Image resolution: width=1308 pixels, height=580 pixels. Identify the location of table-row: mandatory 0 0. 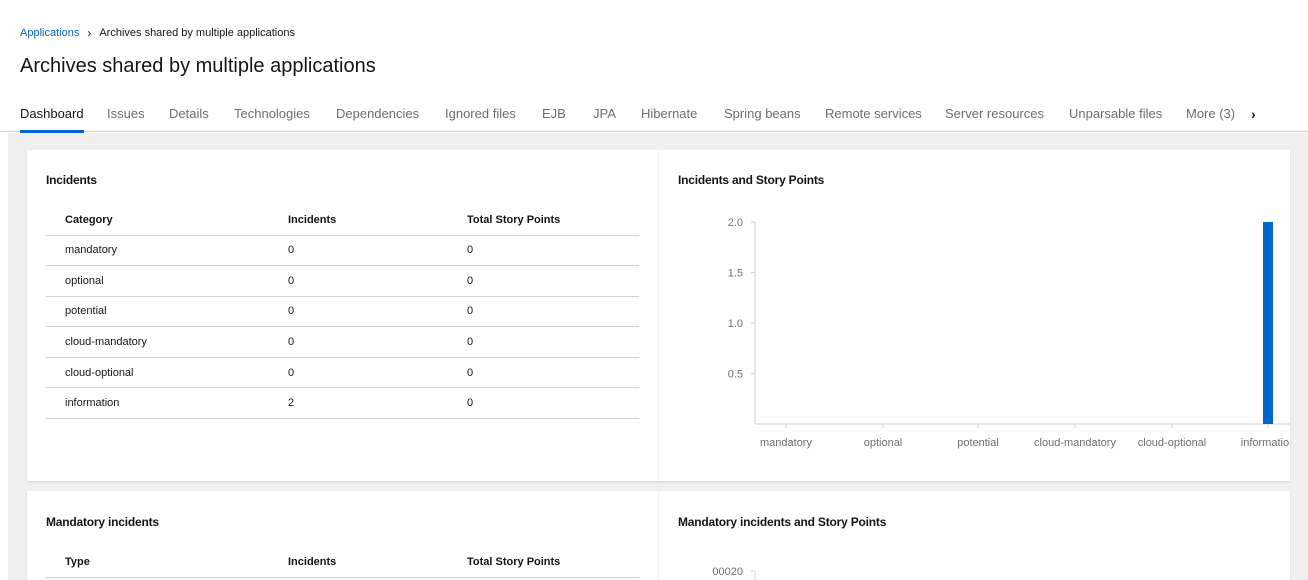
(342, 251).